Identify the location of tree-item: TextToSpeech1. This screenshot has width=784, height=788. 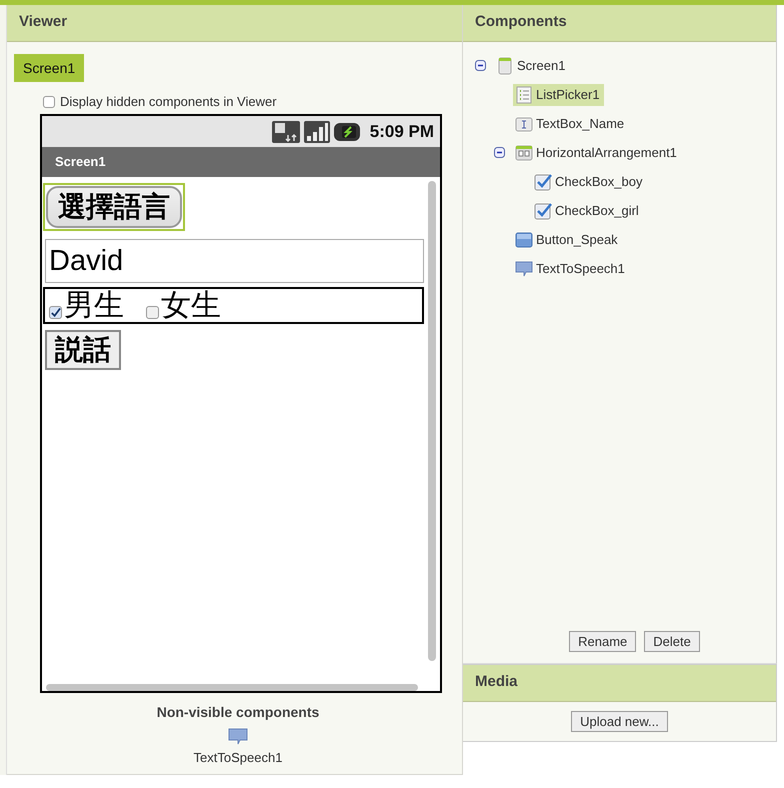
(571, 269).